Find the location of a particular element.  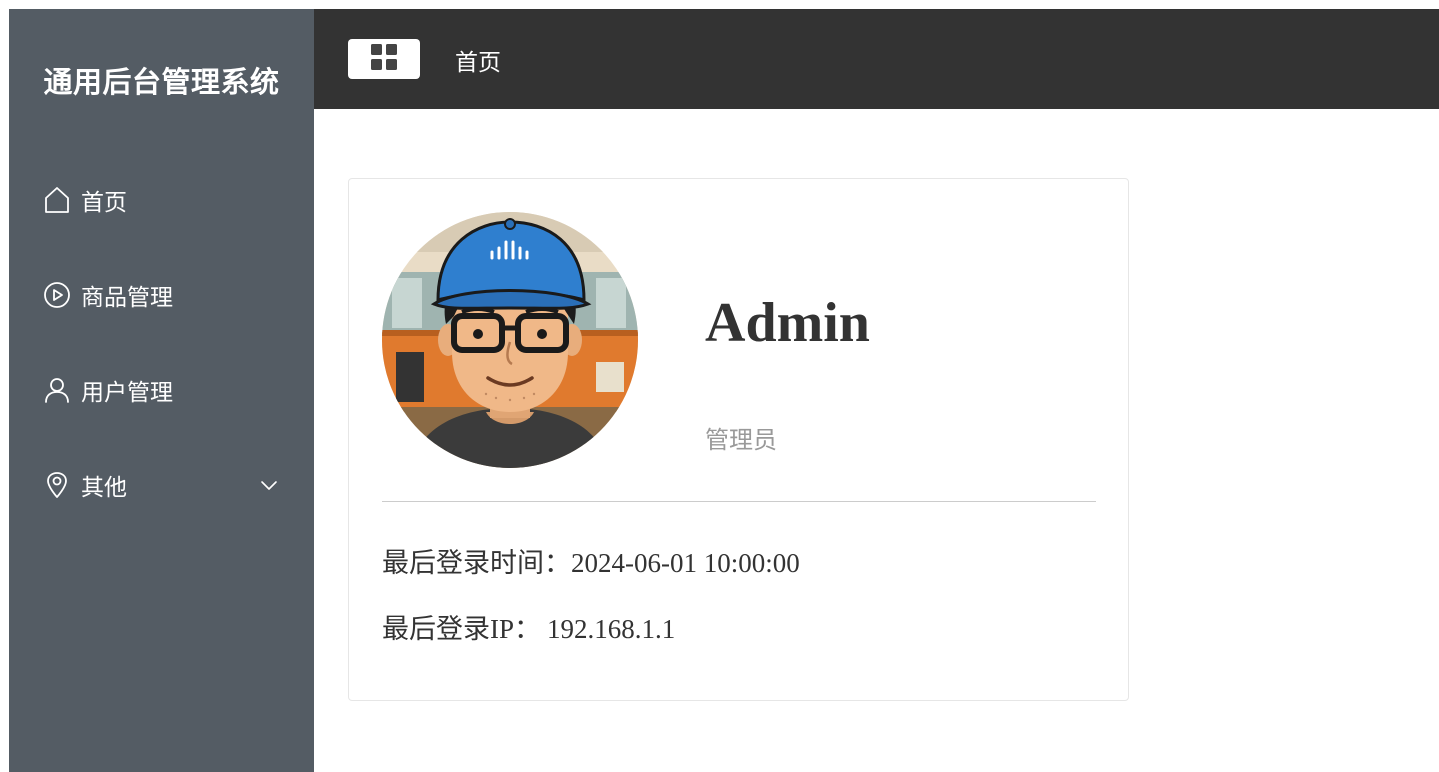

divider is located at coordinates (739, 501).